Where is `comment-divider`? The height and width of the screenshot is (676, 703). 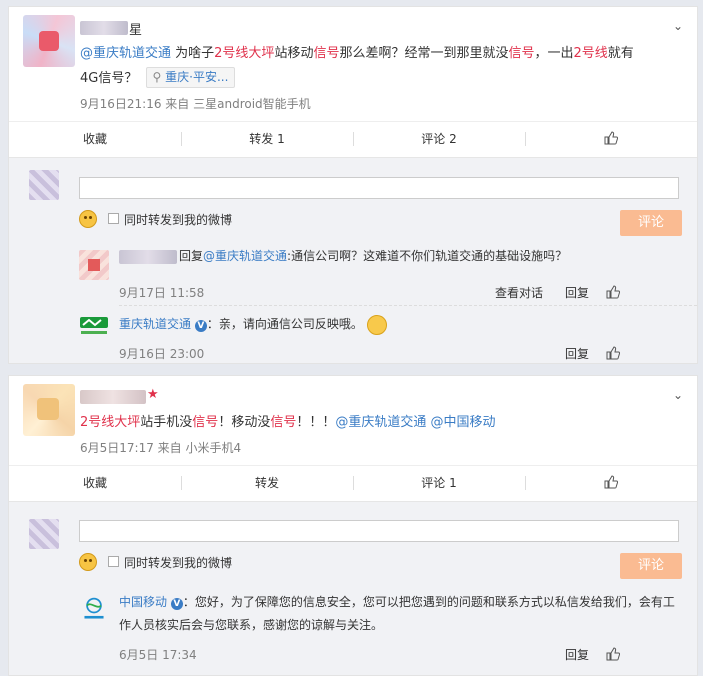 comment-divider is located at coordinates (408, 305).